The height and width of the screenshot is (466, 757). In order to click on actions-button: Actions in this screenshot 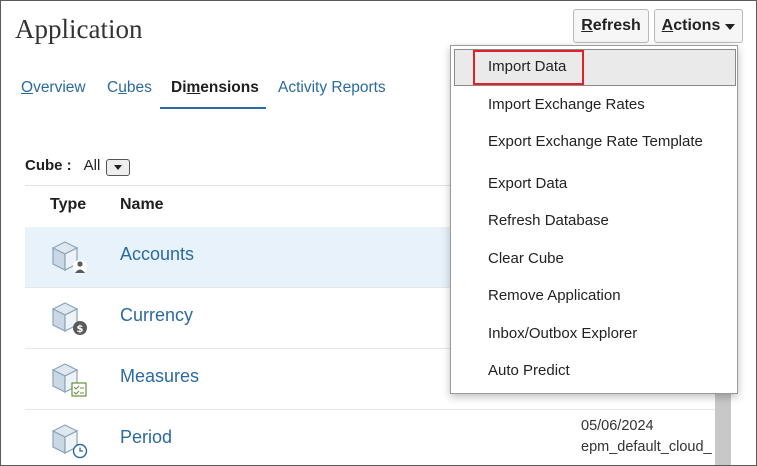, I will do `click(698, 26)`.